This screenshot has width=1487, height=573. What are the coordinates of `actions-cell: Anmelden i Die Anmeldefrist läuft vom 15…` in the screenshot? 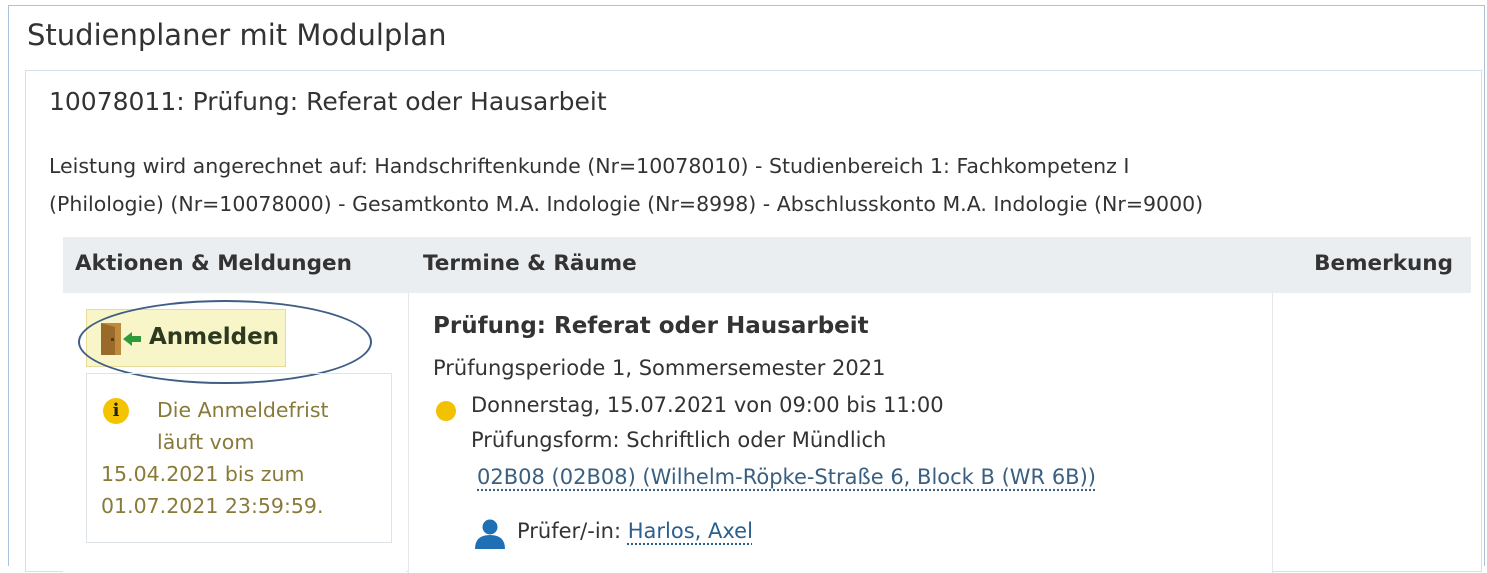 It's located at (234, 433).